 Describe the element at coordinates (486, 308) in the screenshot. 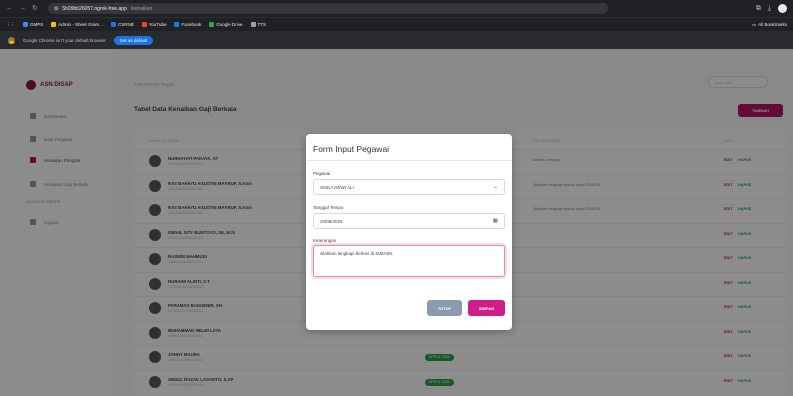

I see `save-button: SIMPAN` at that location.